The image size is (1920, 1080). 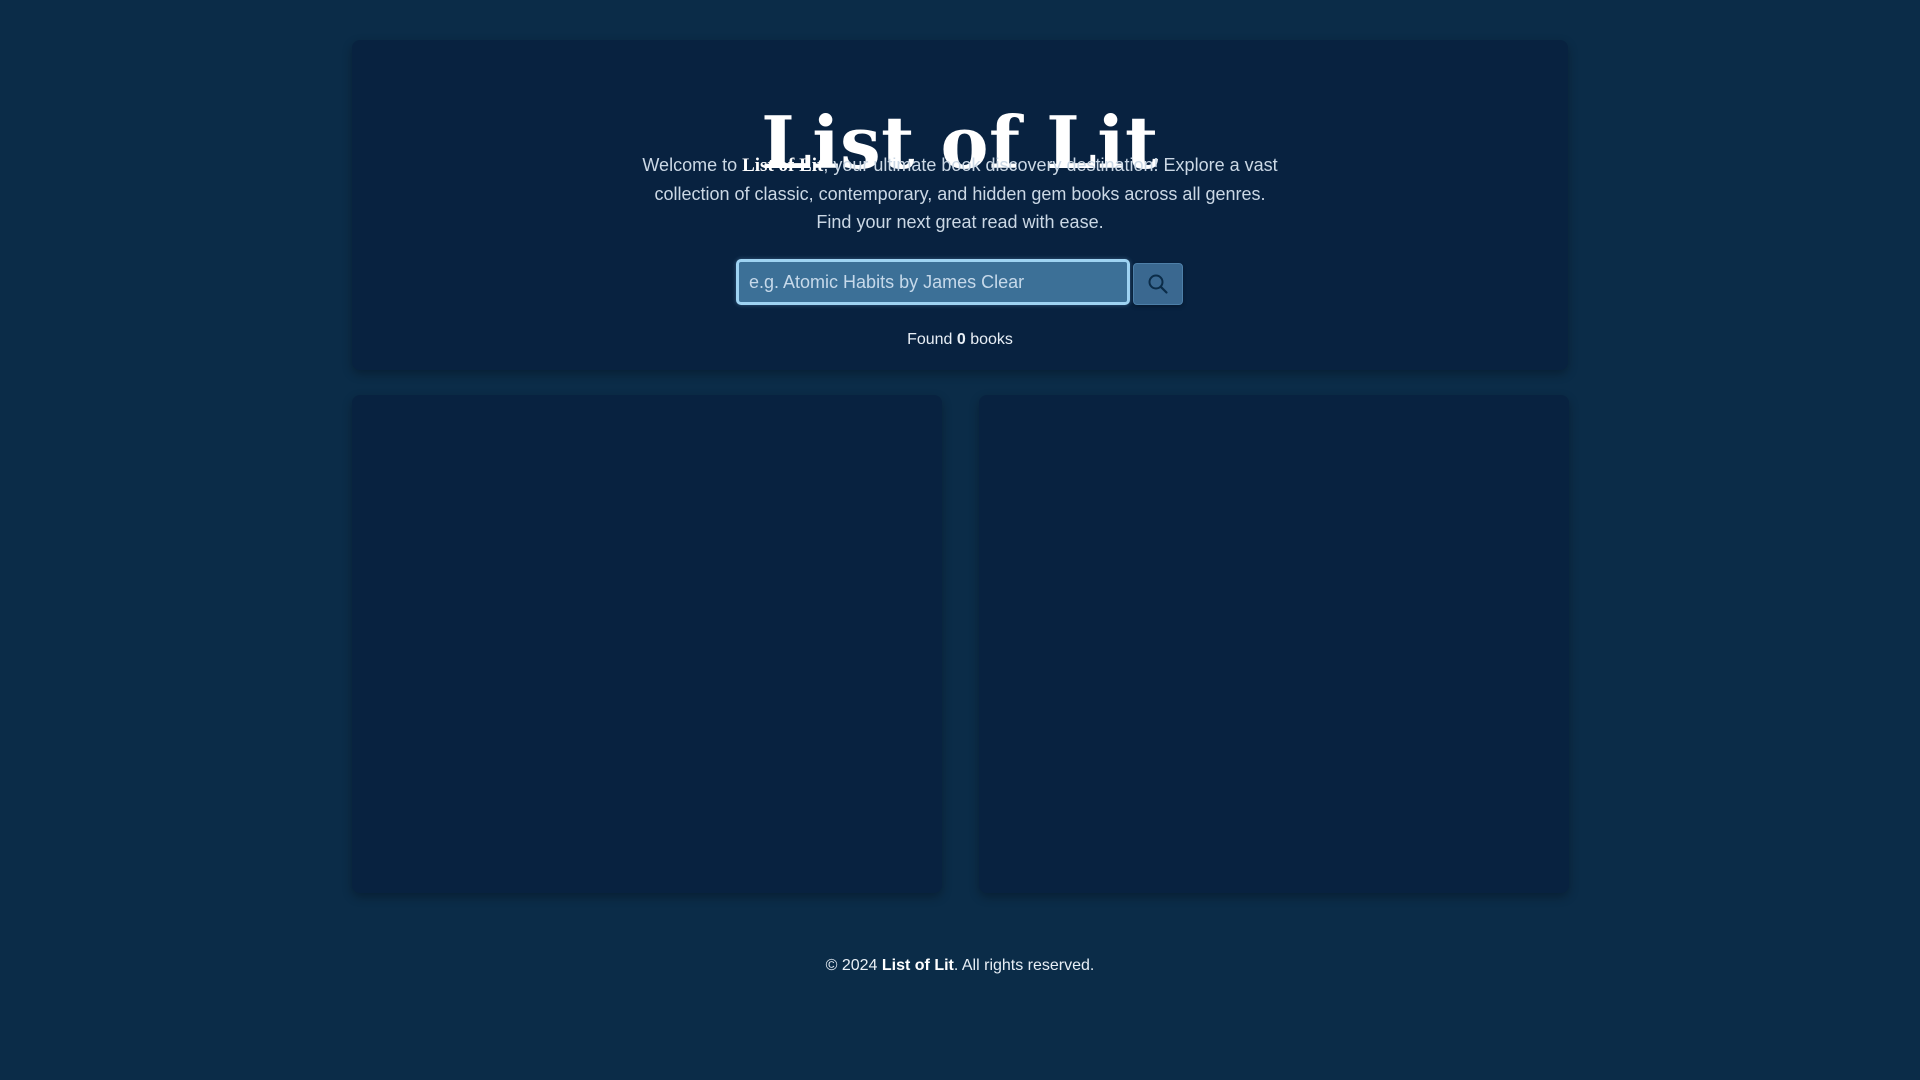 I want to click on search-bar, so click(x=960, y=285).